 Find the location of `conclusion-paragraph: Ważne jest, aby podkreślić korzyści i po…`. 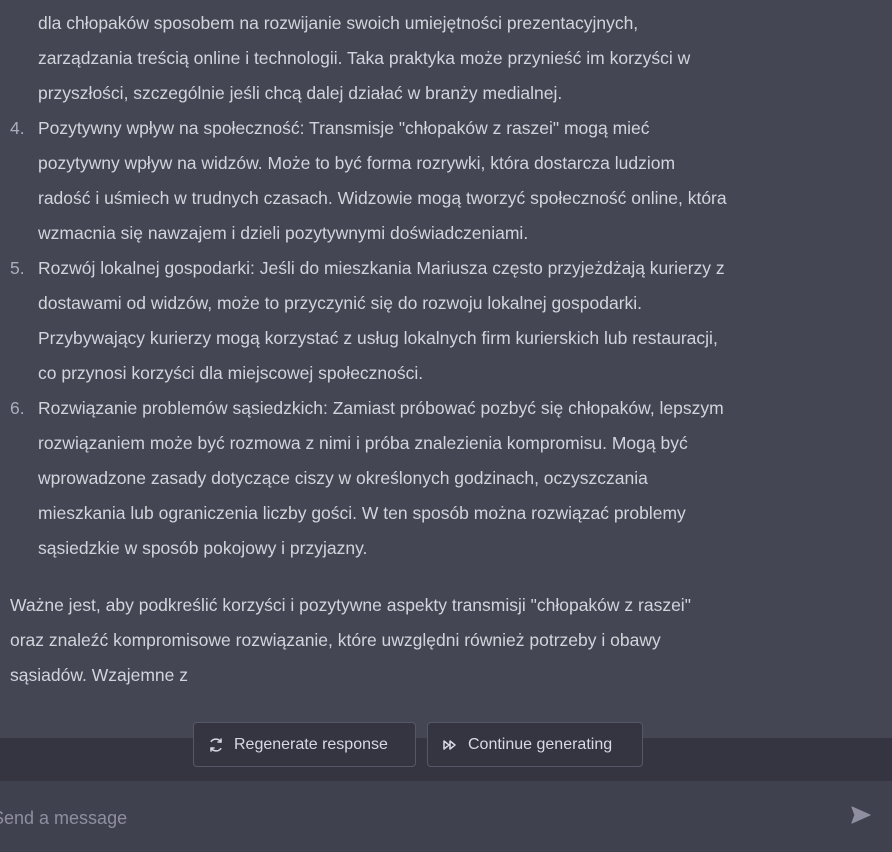

conclusion-paragraph: Ważne jest, aby podkreślić korzyści i po… is located at coordinates (405, 640).